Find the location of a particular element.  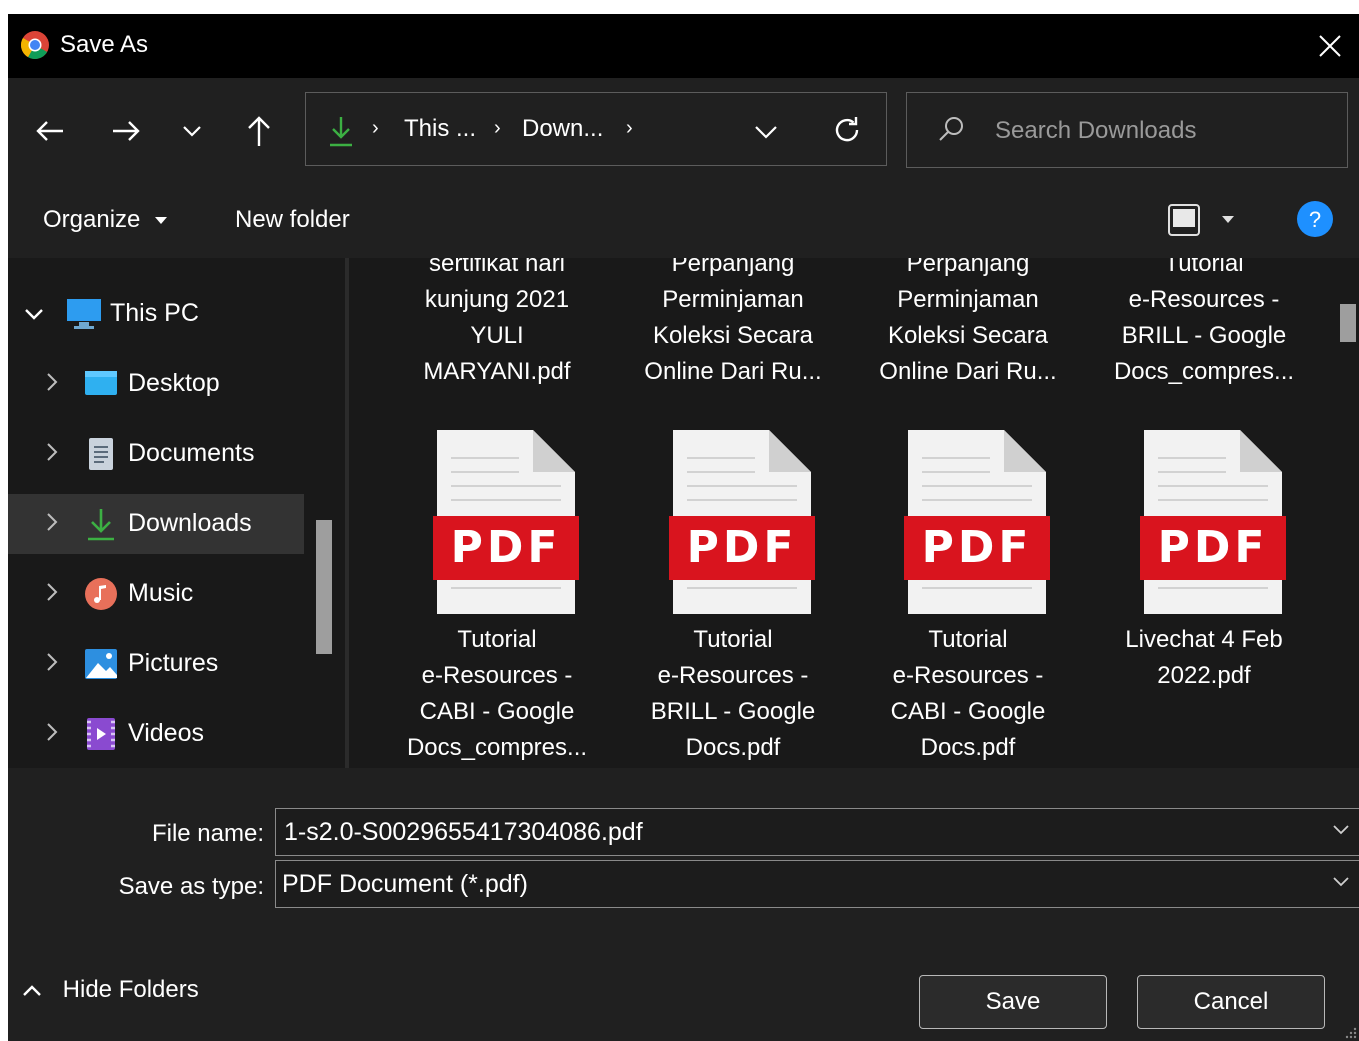

sidebar-item-label: Pictures is located at coordinates (173, 663).